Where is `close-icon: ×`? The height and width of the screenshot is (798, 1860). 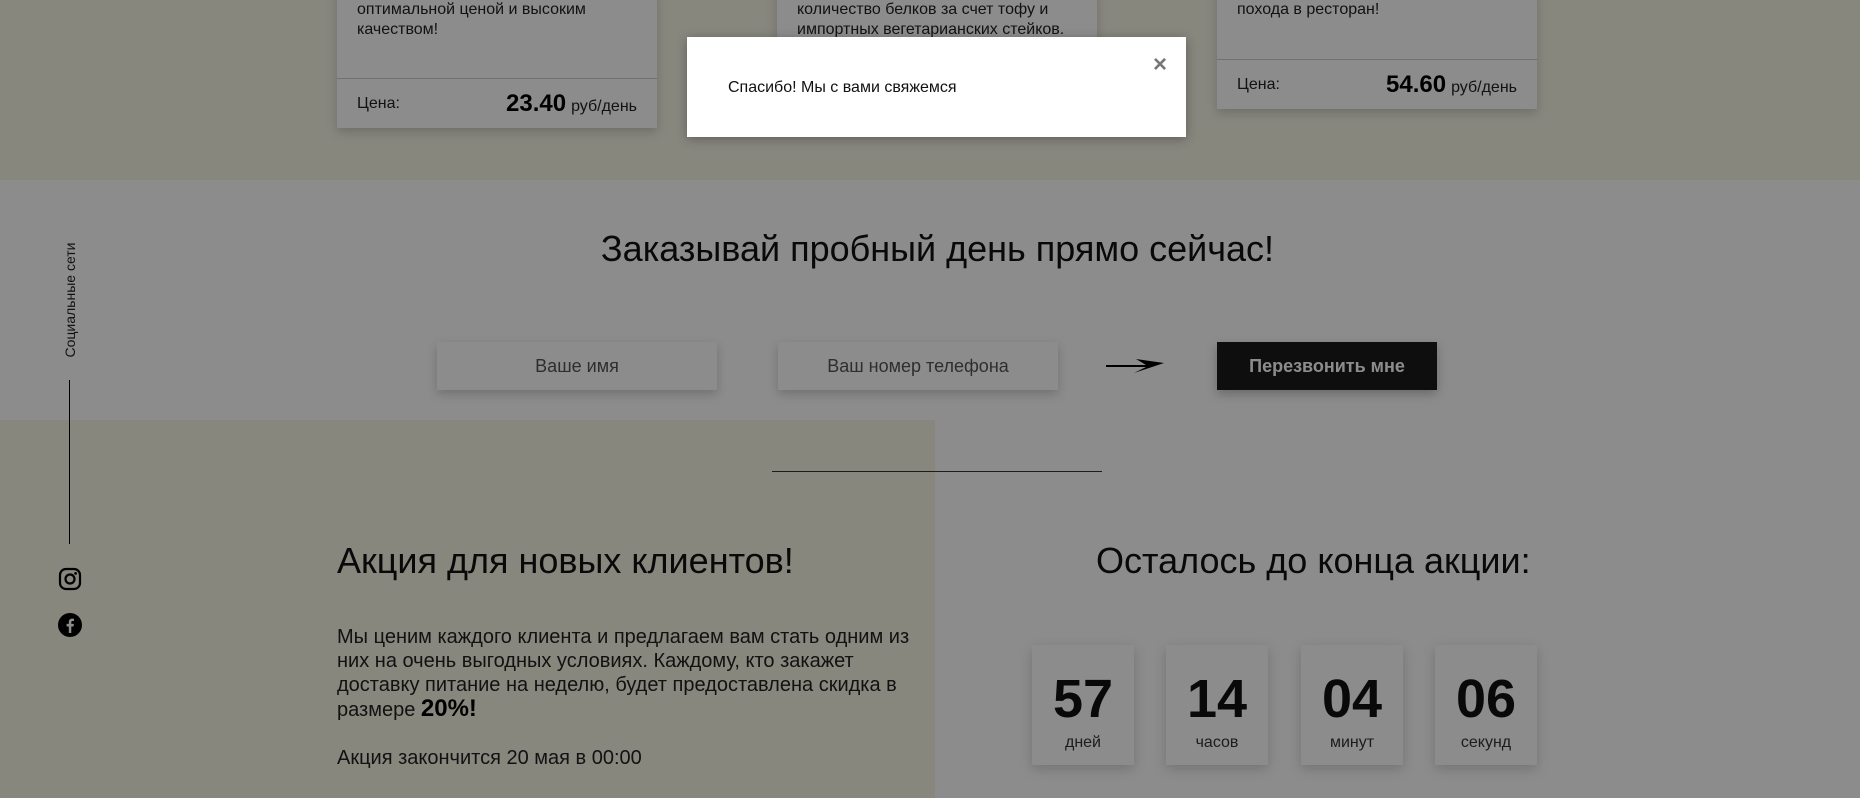
close-icon: × is located at coordinates (1160, 65).